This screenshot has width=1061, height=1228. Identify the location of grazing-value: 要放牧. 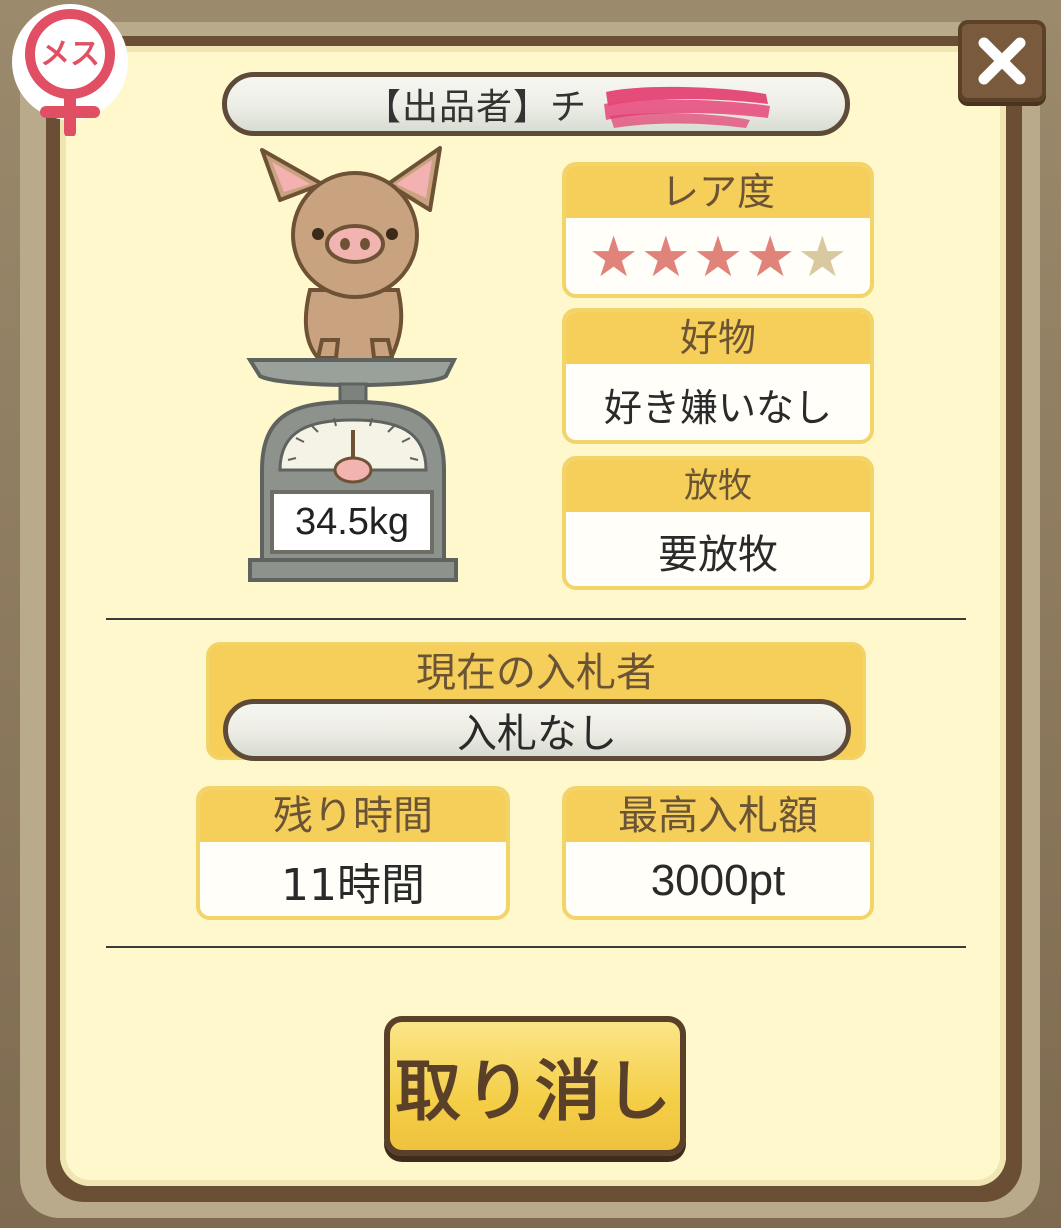
(718, 555).